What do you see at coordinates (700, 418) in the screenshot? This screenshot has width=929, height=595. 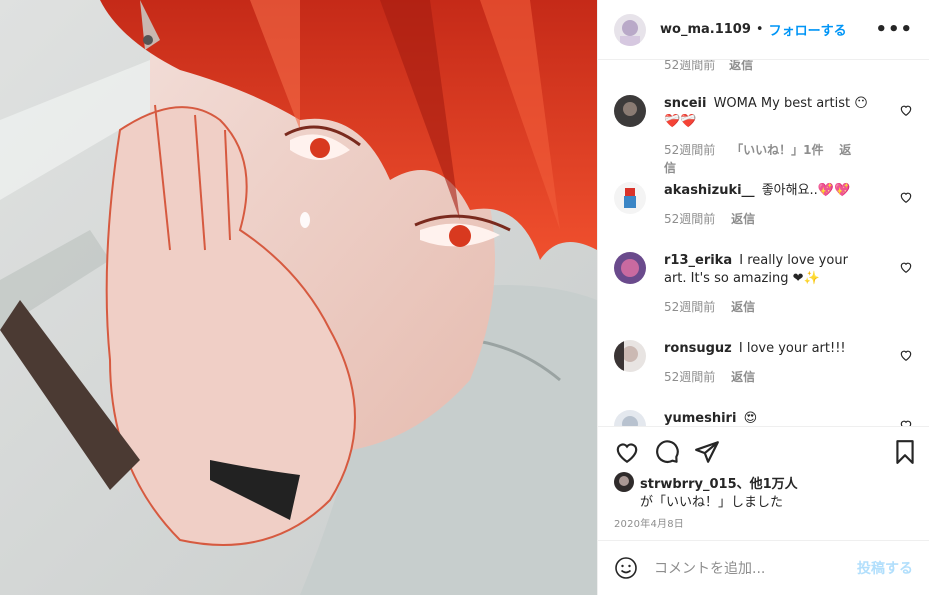 I see `commenter-username: yumeshiri` at bounding box center [700, 418].